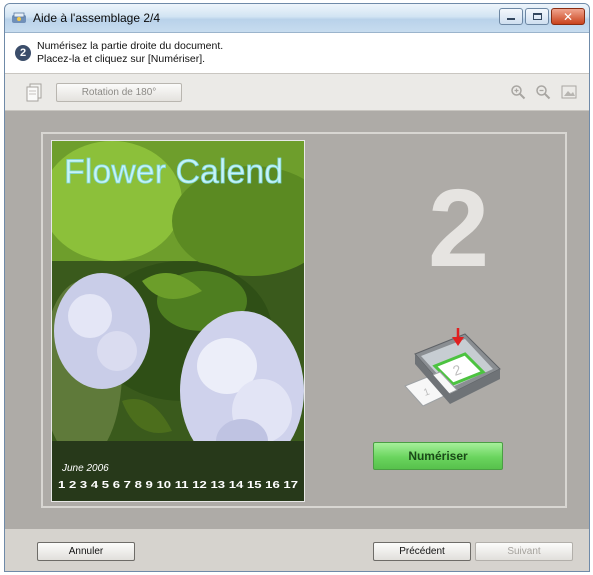  Describe the element at coordinates (23, 53) in the screenshot. I see `step-number-badge: 2` at that location.